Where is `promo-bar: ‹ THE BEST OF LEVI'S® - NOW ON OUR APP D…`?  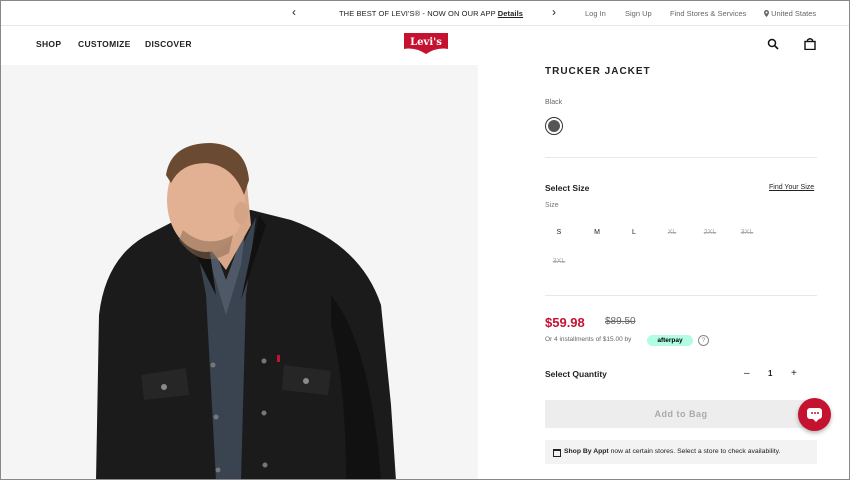 promo-bar: ‹ THE BEST OF LEVI'S® - NOW ON OUR APP D… is located at coordinates (425, 13).